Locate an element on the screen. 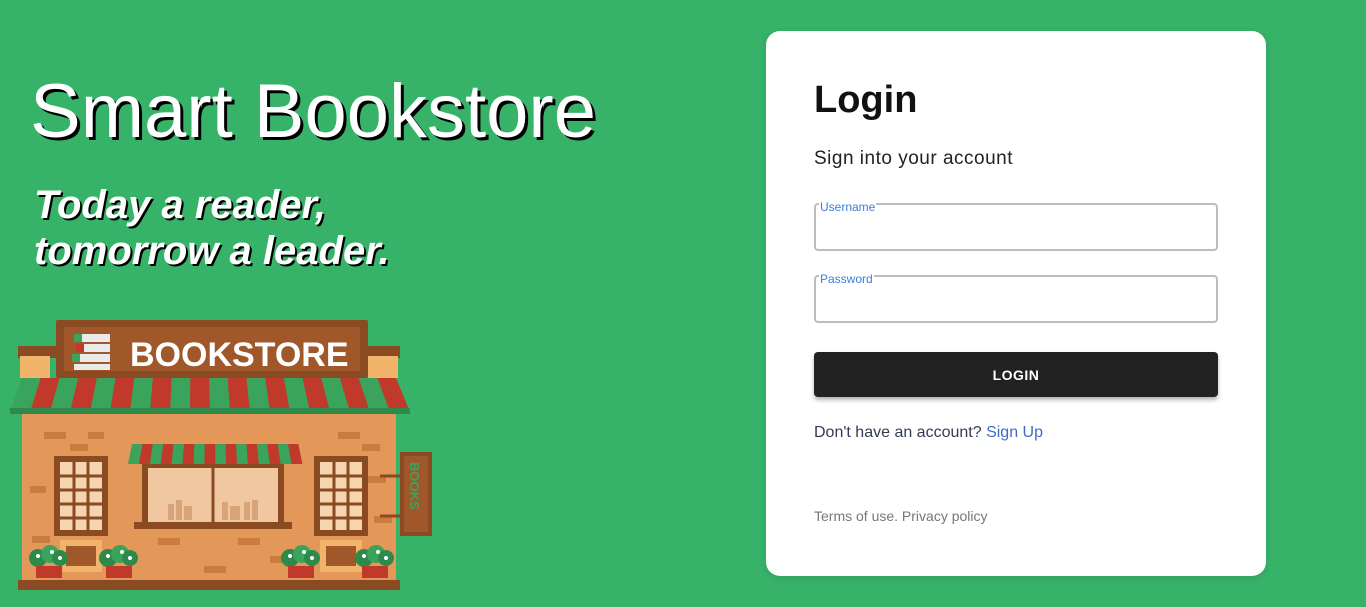  password-input is located at coordinates (1018, 303).